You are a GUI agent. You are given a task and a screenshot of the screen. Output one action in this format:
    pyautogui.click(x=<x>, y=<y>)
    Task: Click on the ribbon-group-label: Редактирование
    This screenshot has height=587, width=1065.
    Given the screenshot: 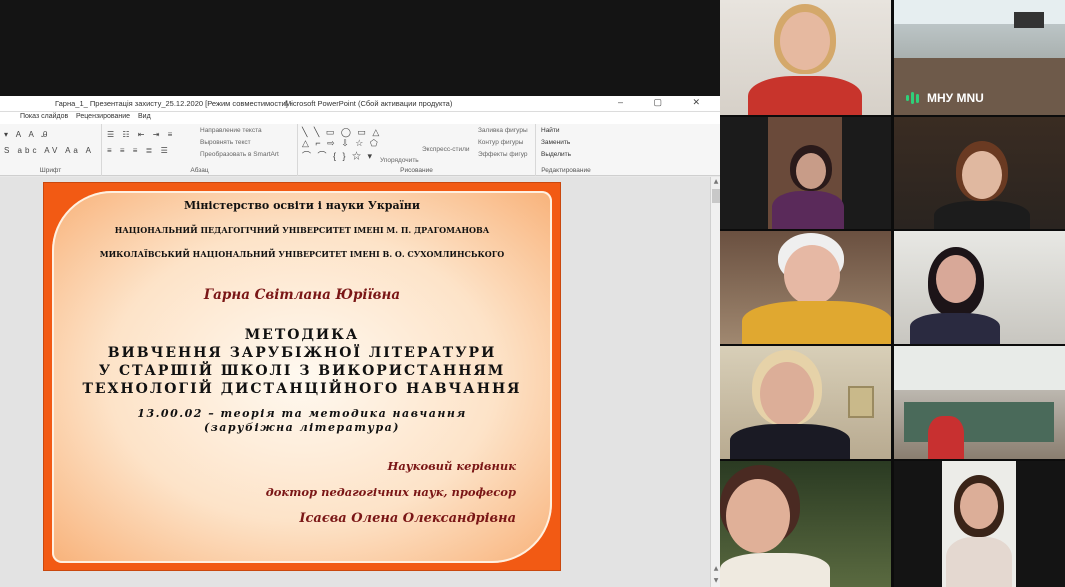 What is the action you would take?
    pyautogui.click(x=566, y=170)
    